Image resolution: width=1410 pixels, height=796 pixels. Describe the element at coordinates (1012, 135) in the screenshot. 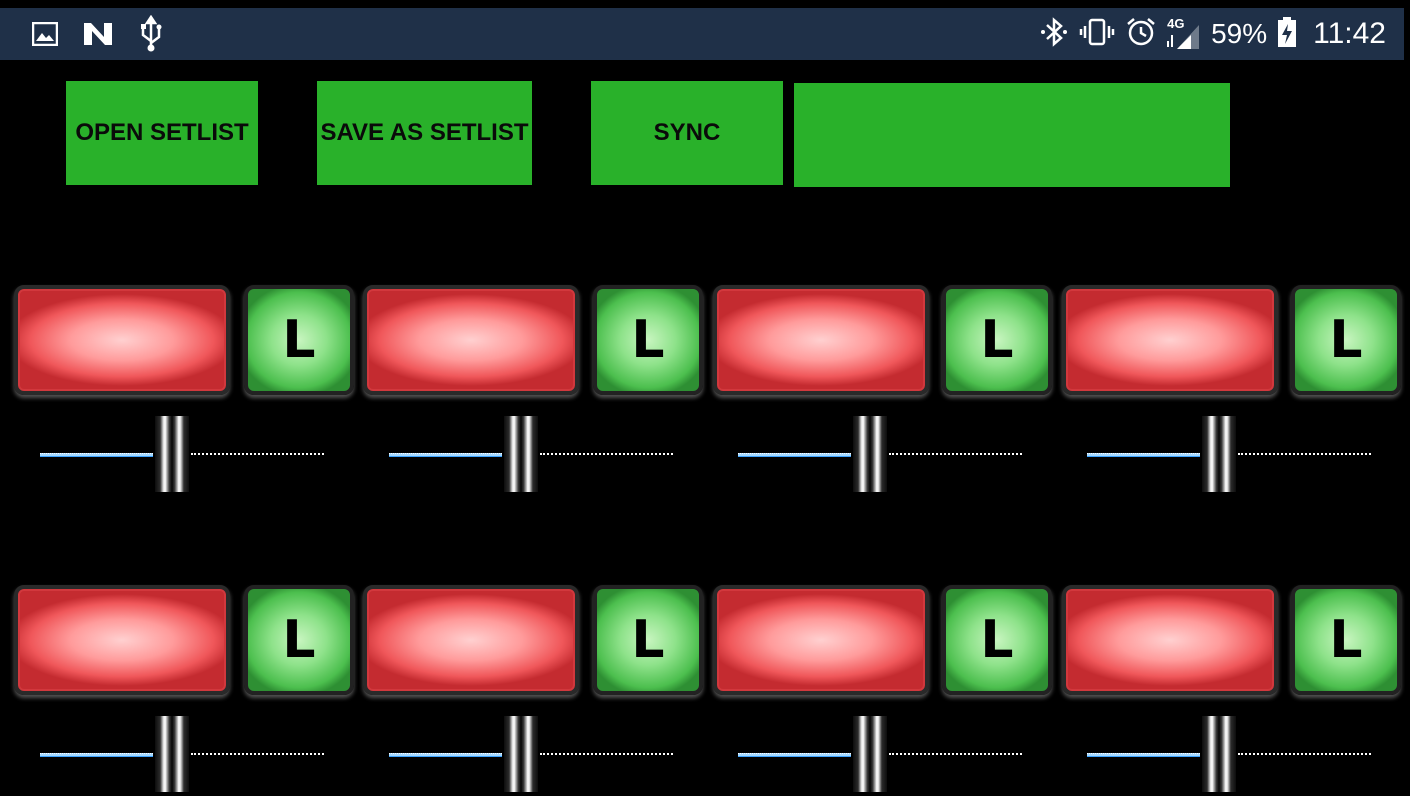

I see `setlist-name-display` at that location.